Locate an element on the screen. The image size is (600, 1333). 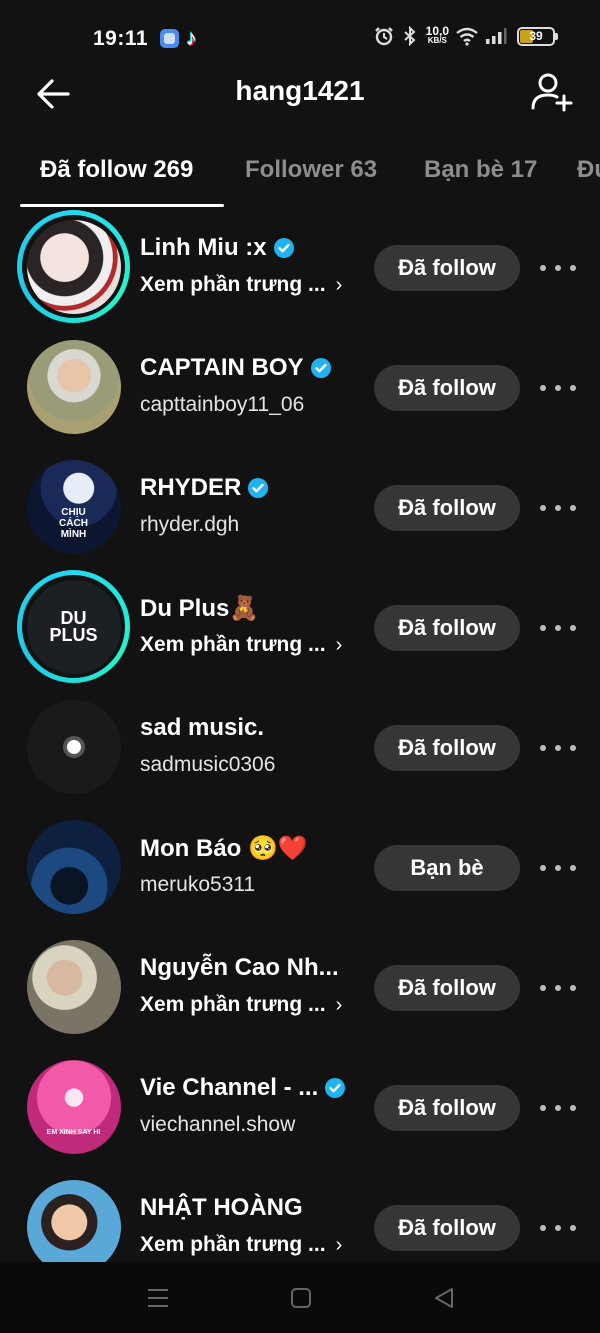
header: hang1421 is located at coordinates (300, 93).